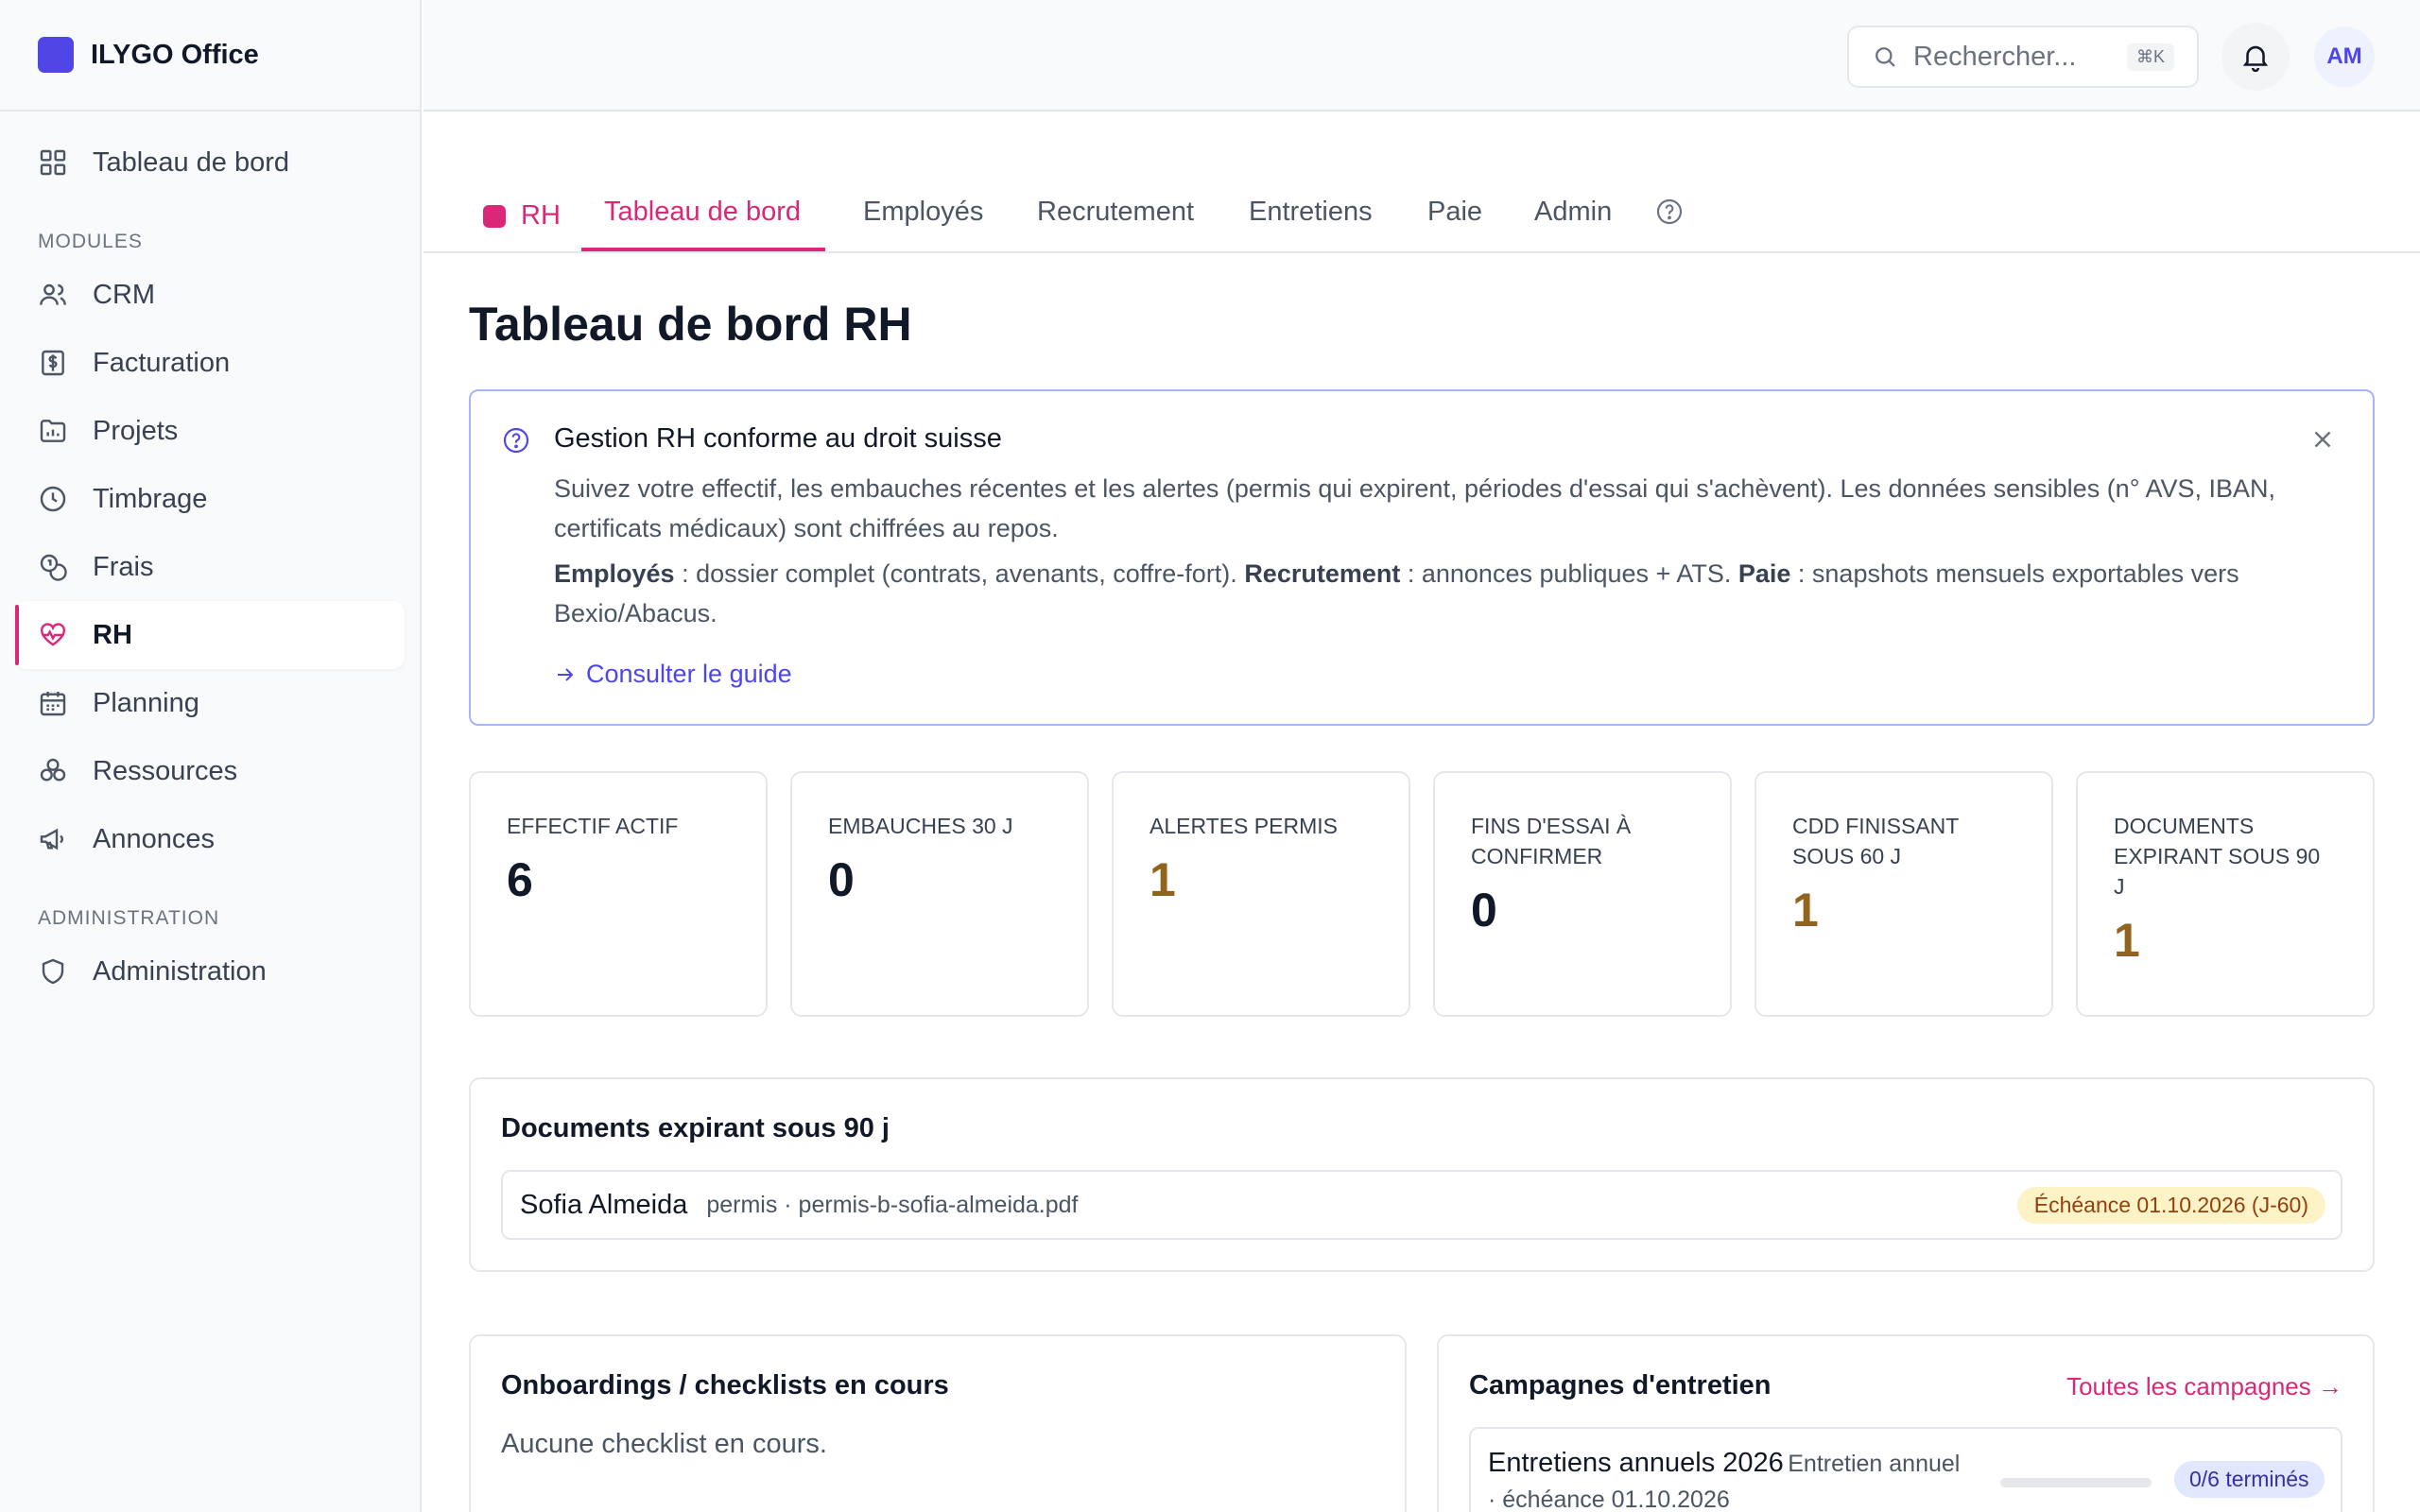 The width and height of the screenshot is (2420, 1512). I want to click on stat-card-effectif: EFFECTIF ACTIF 6, so click(618, 894).